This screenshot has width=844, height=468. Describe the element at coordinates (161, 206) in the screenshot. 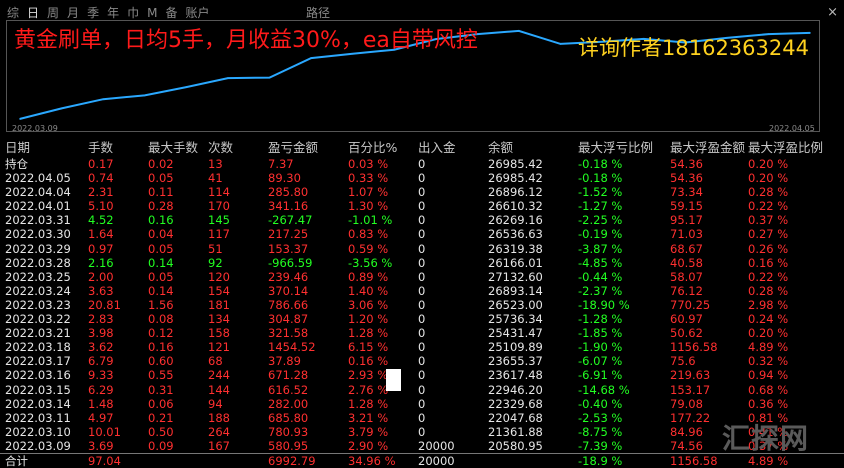

I see `cell-max-lots: 0.28` at that location.